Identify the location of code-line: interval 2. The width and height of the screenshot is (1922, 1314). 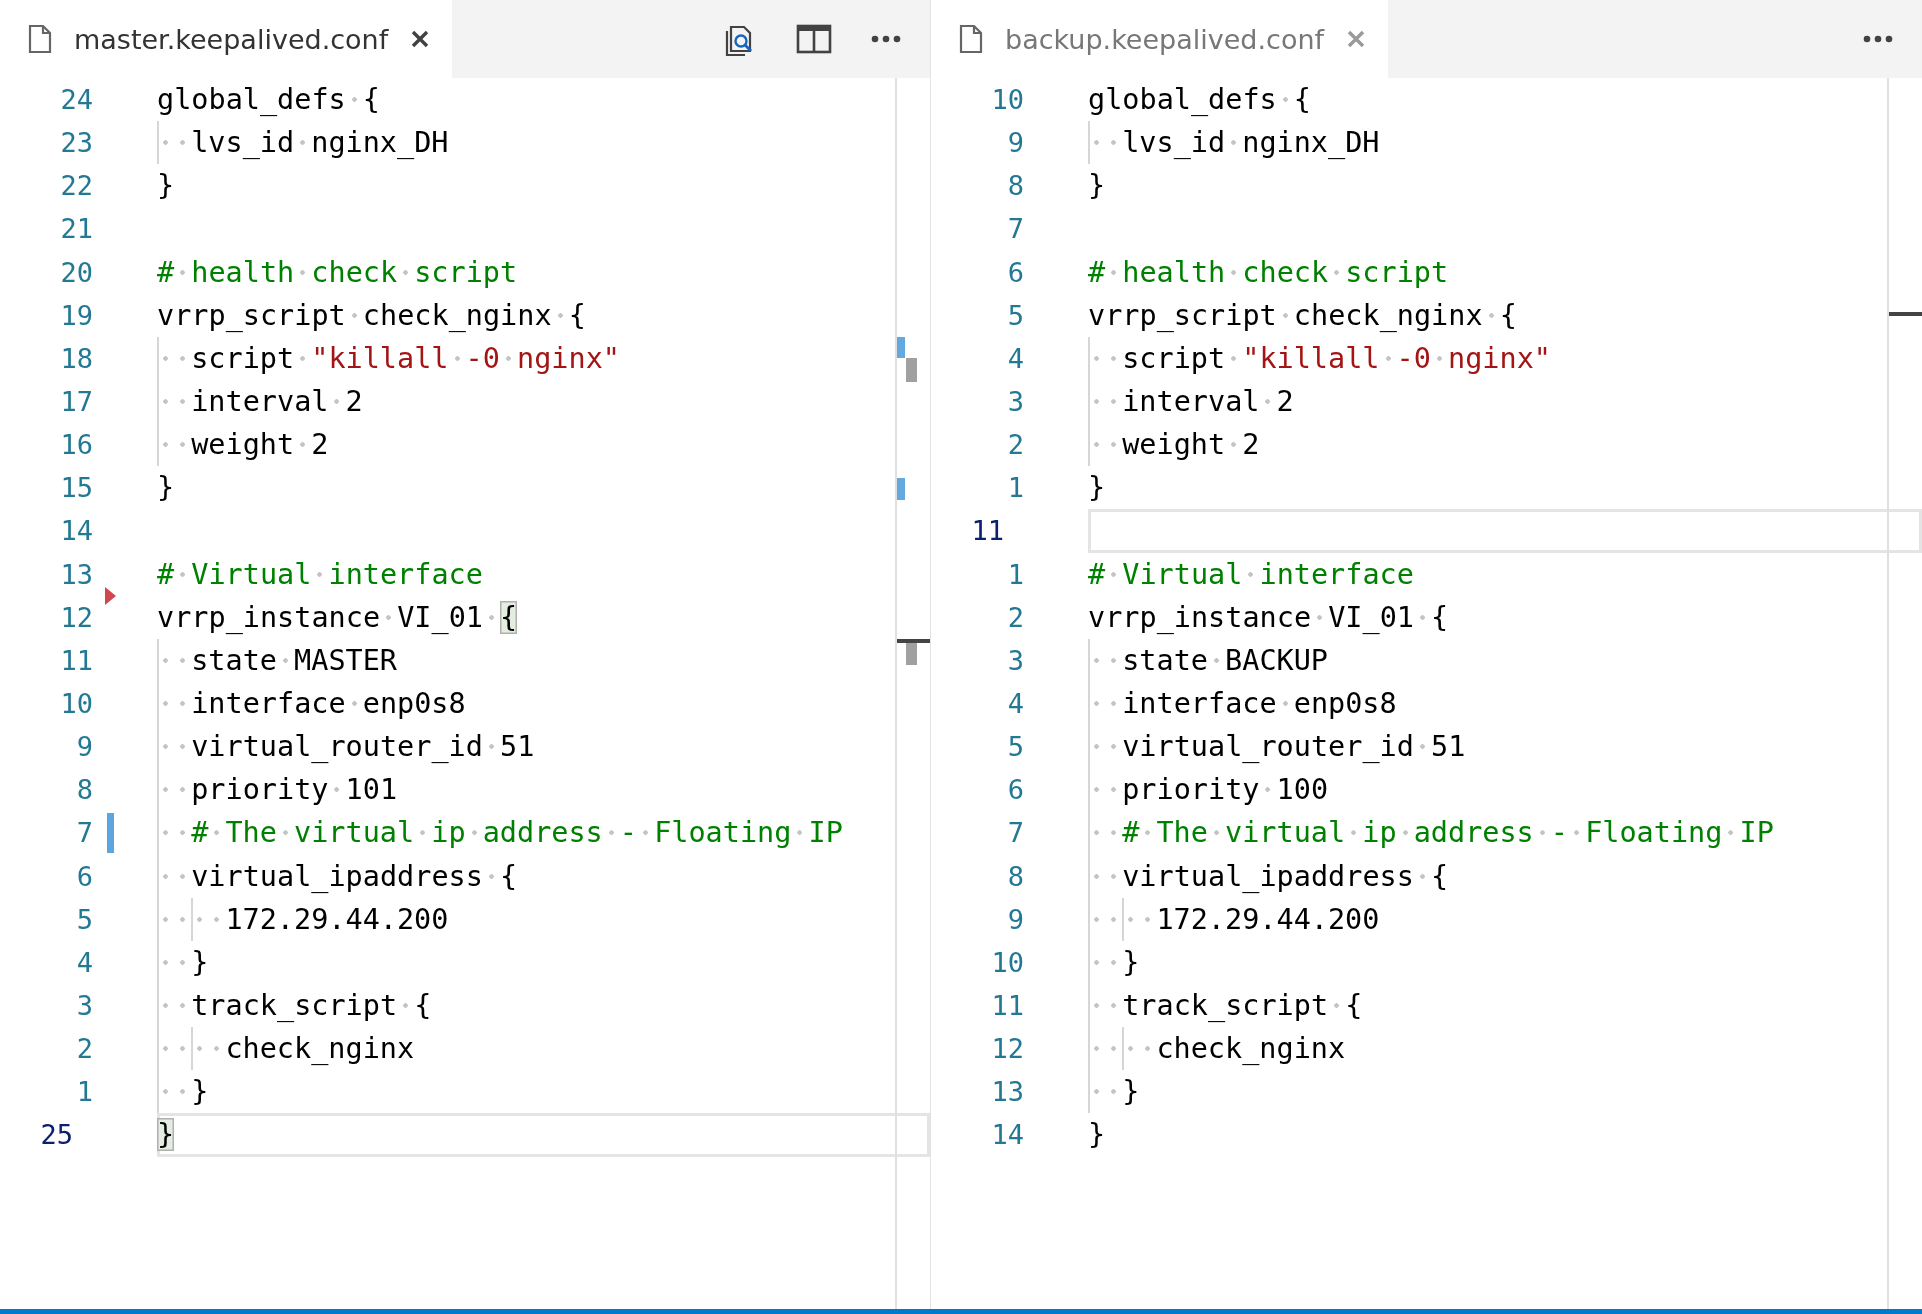
(543, 402).